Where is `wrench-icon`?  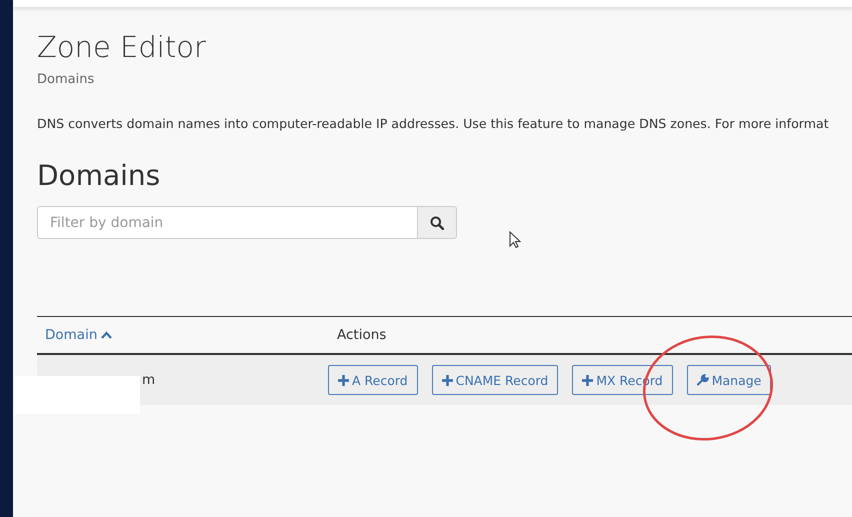
wrench-icon is located at coordinates (702, 380).